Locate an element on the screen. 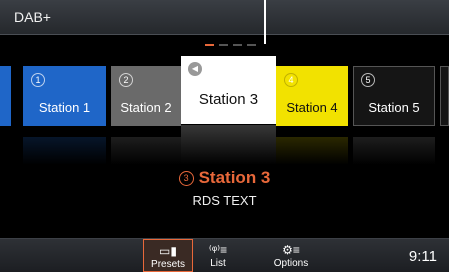  station-label-4: Station 4 is located at coordinates (312, 107).